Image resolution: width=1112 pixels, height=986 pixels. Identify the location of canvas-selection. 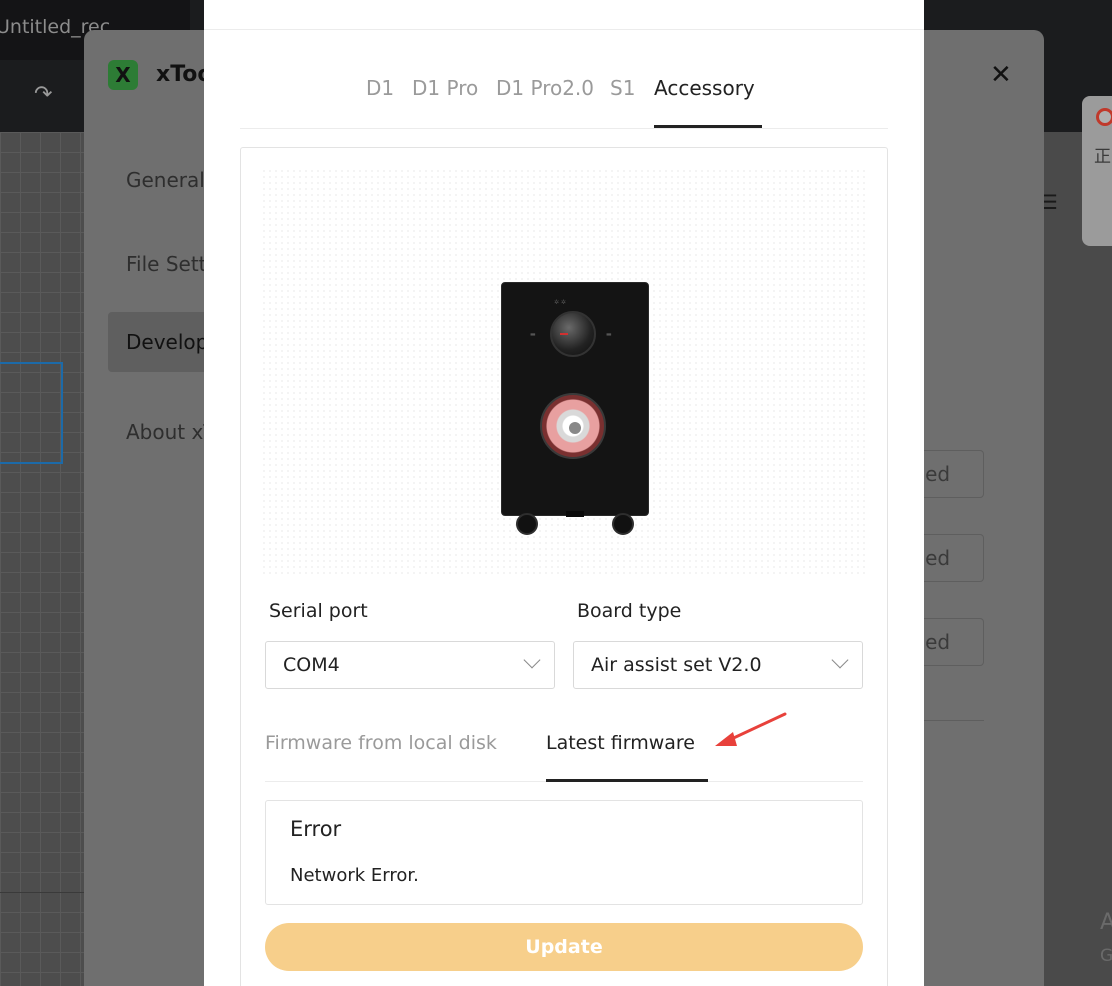
(31, 413).